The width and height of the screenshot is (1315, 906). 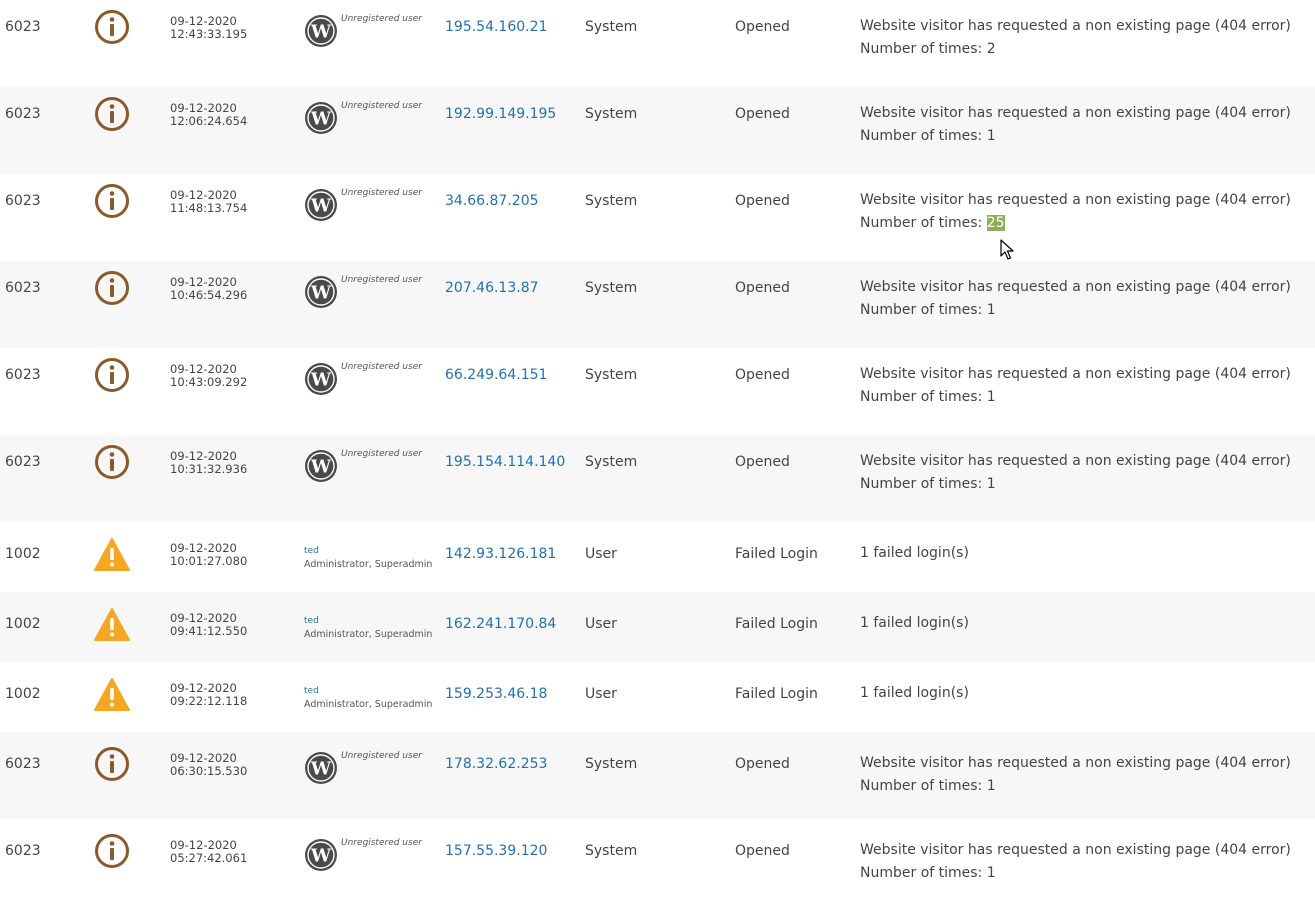 I want to click on ip-address-link: 162.241.170.84, so click(x=500, y=624).